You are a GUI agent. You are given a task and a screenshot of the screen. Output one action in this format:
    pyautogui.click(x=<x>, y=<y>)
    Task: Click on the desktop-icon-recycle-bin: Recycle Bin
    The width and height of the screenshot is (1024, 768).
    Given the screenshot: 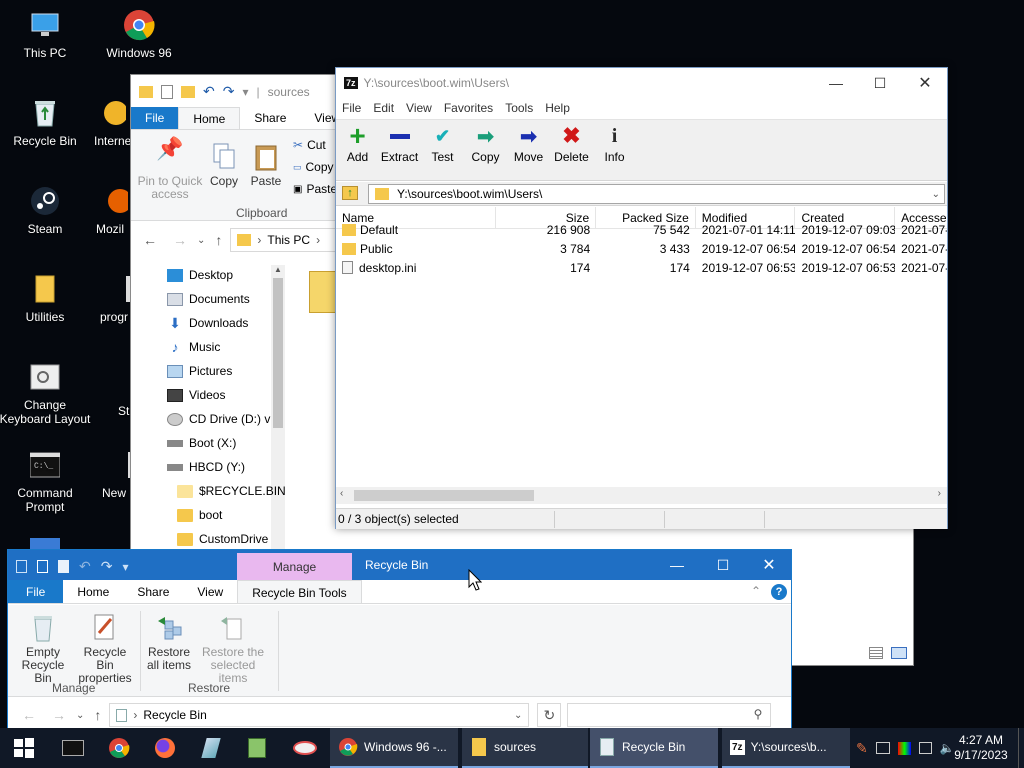 What is the action you would take?
    pyautogui.click(x=45, y=122)
    